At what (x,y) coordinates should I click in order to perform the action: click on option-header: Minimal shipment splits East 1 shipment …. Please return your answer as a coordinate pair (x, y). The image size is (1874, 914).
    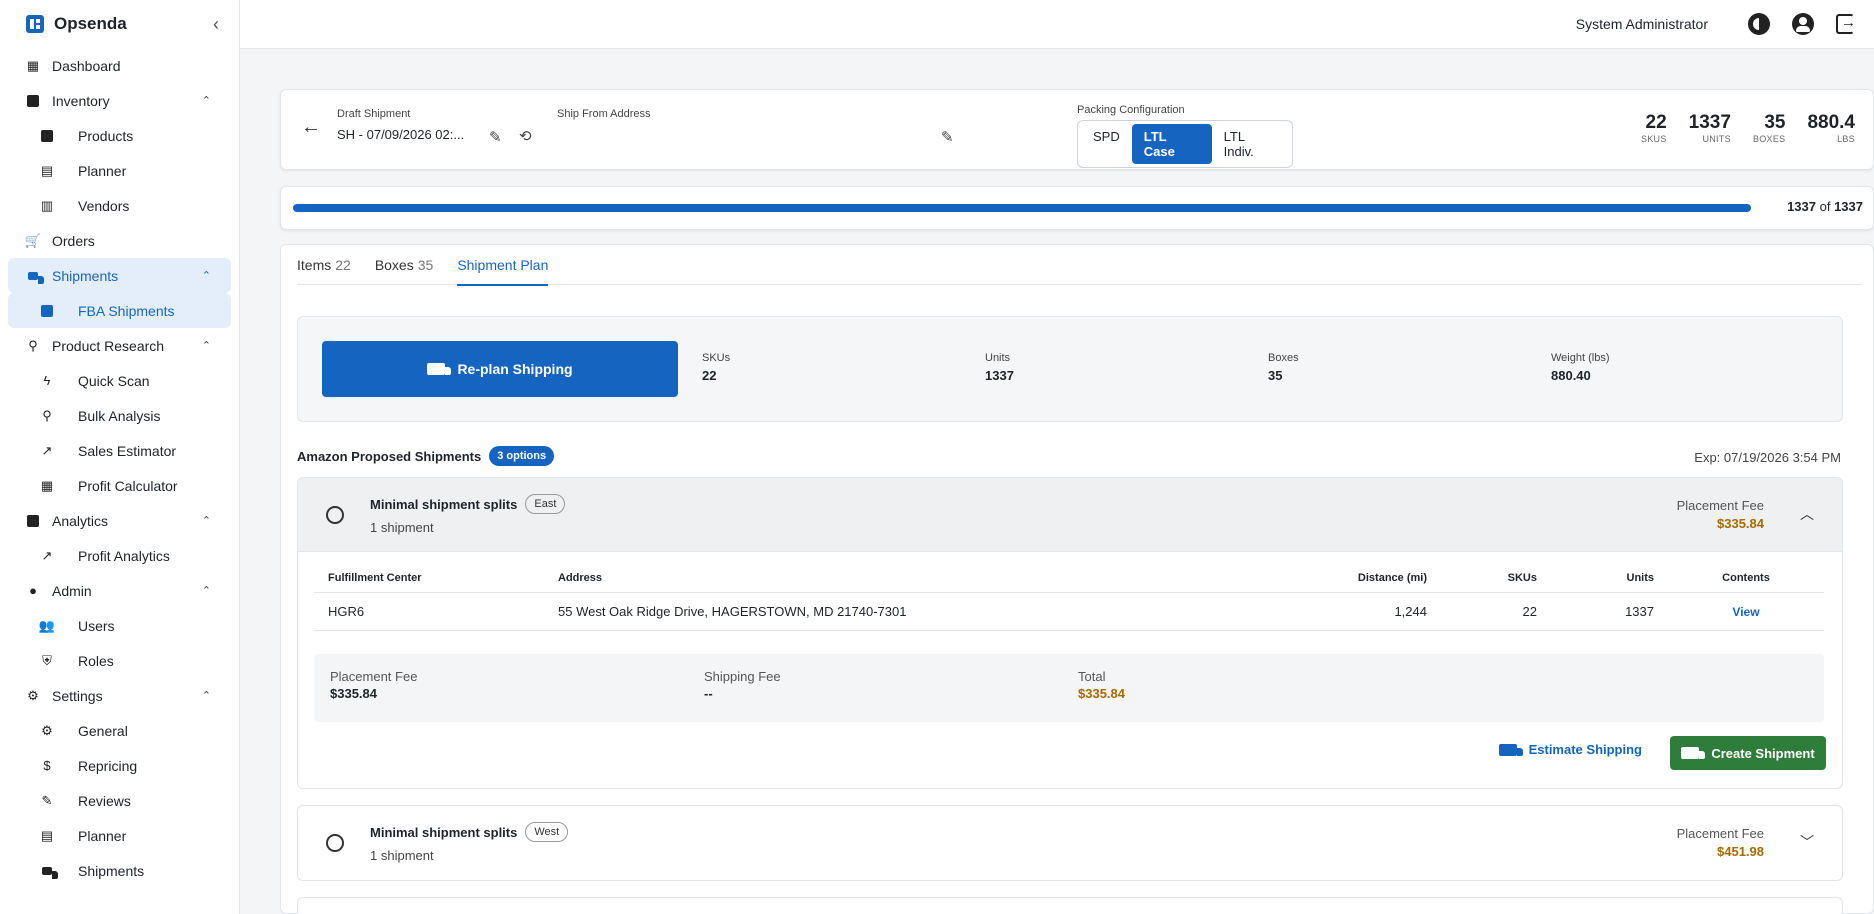
    Looking at the image, I should click on (1070, 515).